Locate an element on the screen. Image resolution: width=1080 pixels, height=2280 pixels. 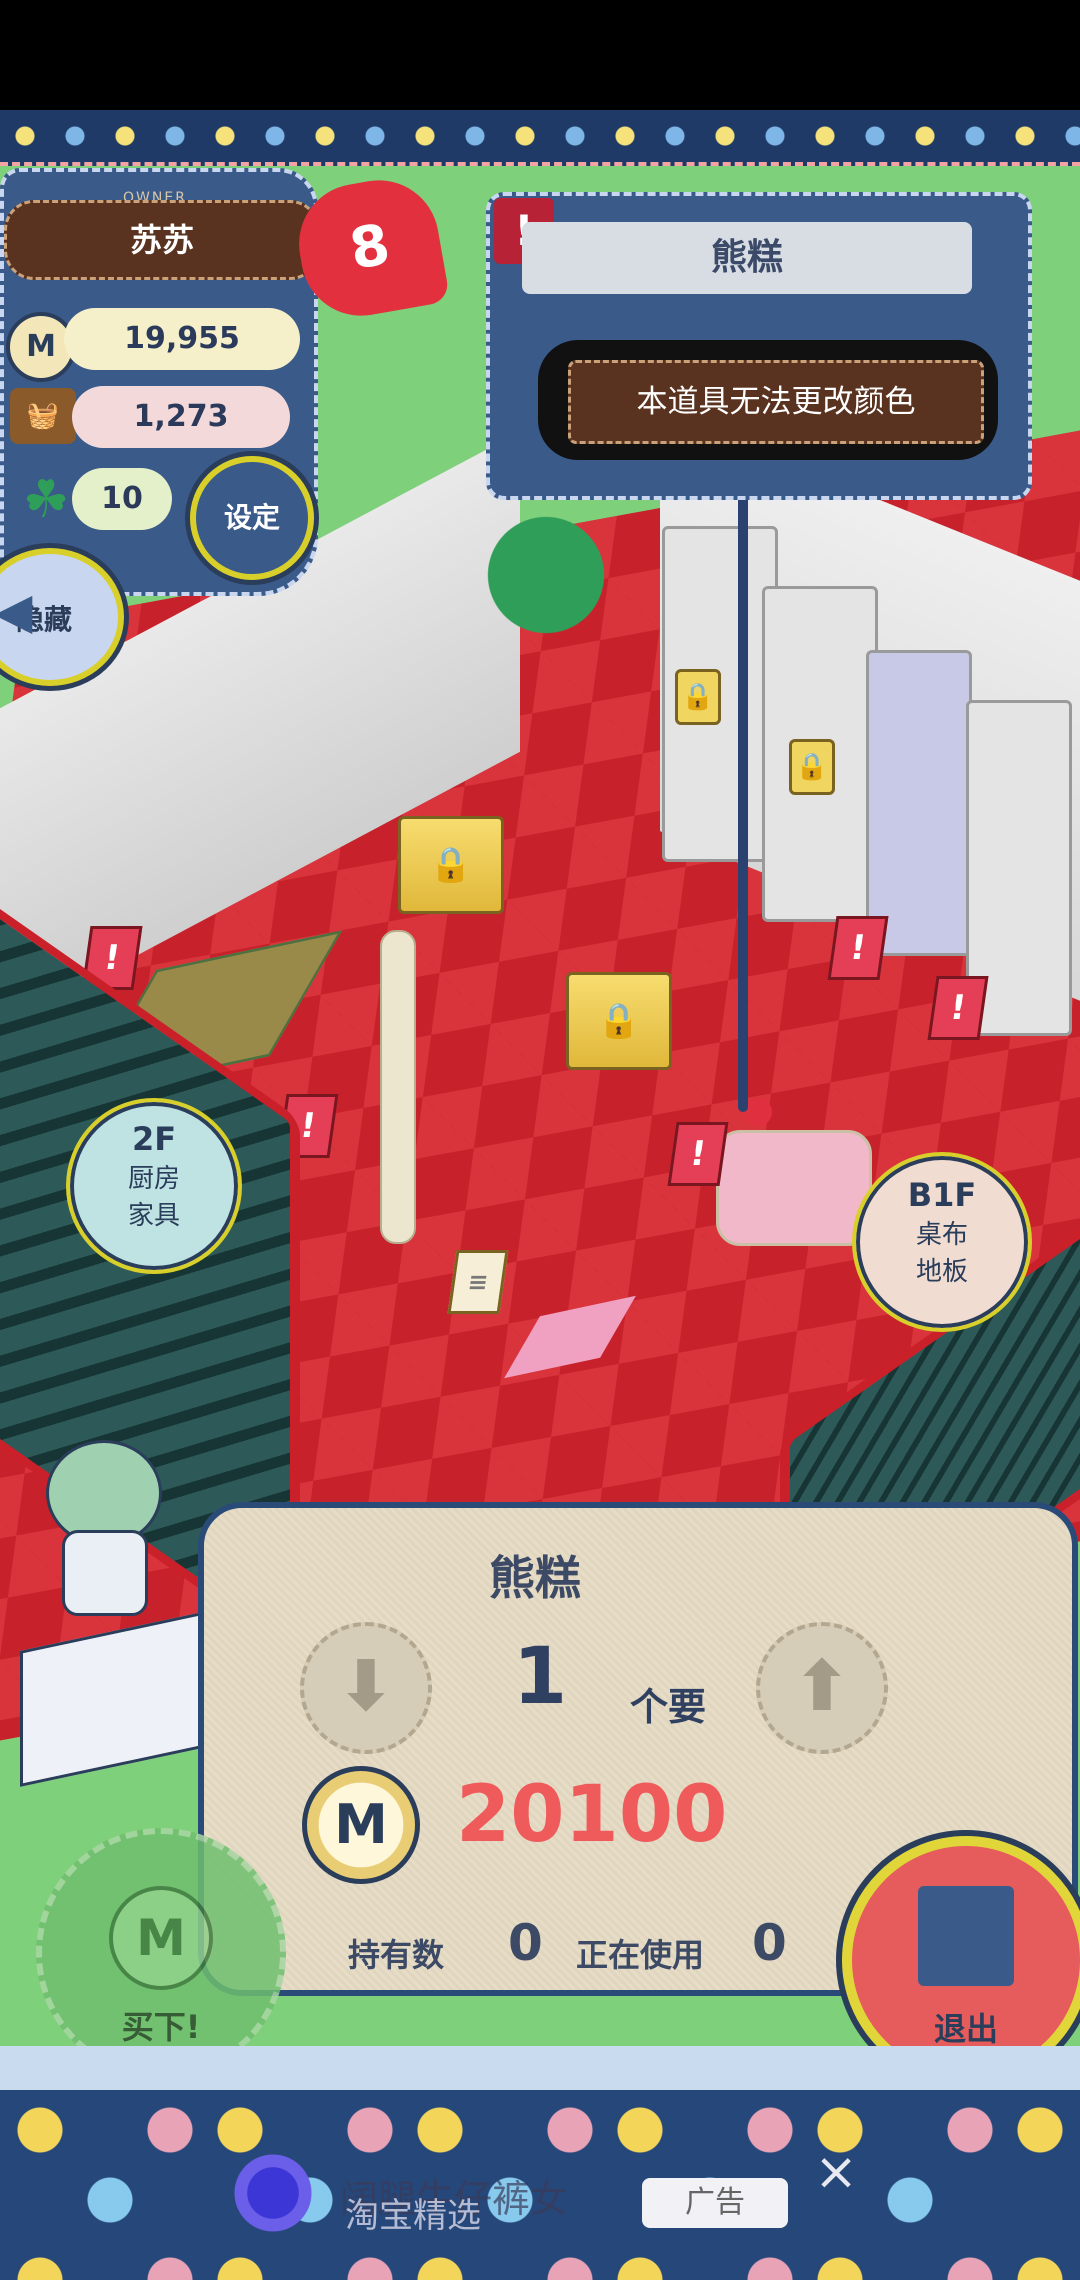
pillar is located at coordinates (398, 1087).